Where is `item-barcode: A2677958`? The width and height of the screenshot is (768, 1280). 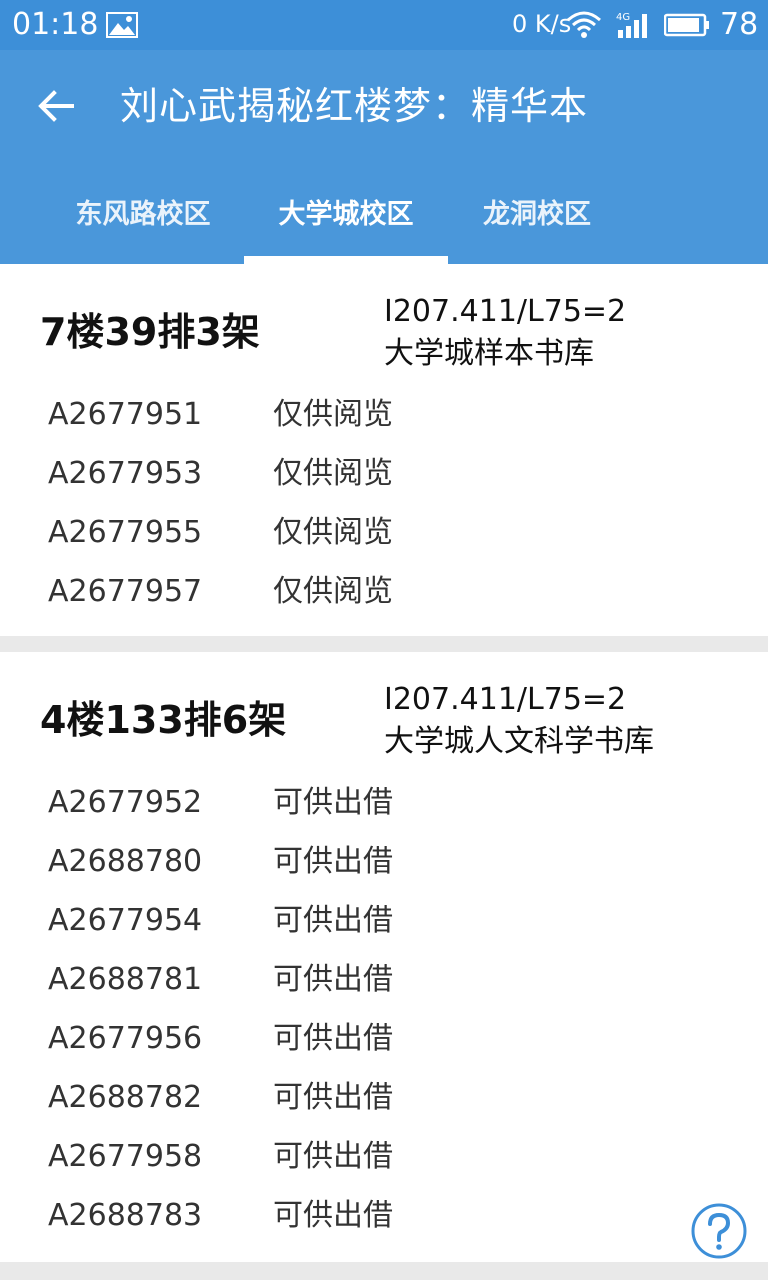 item-barcode: A2677958 is located at coordinates (125, 1156).